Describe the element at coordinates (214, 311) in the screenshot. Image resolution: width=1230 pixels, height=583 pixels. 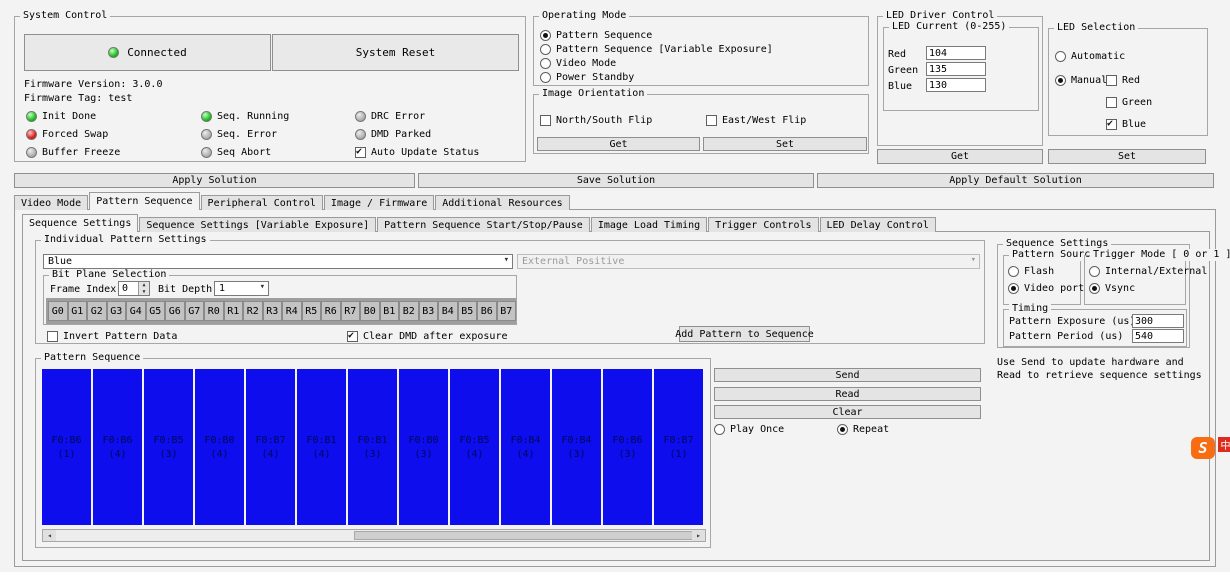
I see `bit-plane-button: R0` at that location.